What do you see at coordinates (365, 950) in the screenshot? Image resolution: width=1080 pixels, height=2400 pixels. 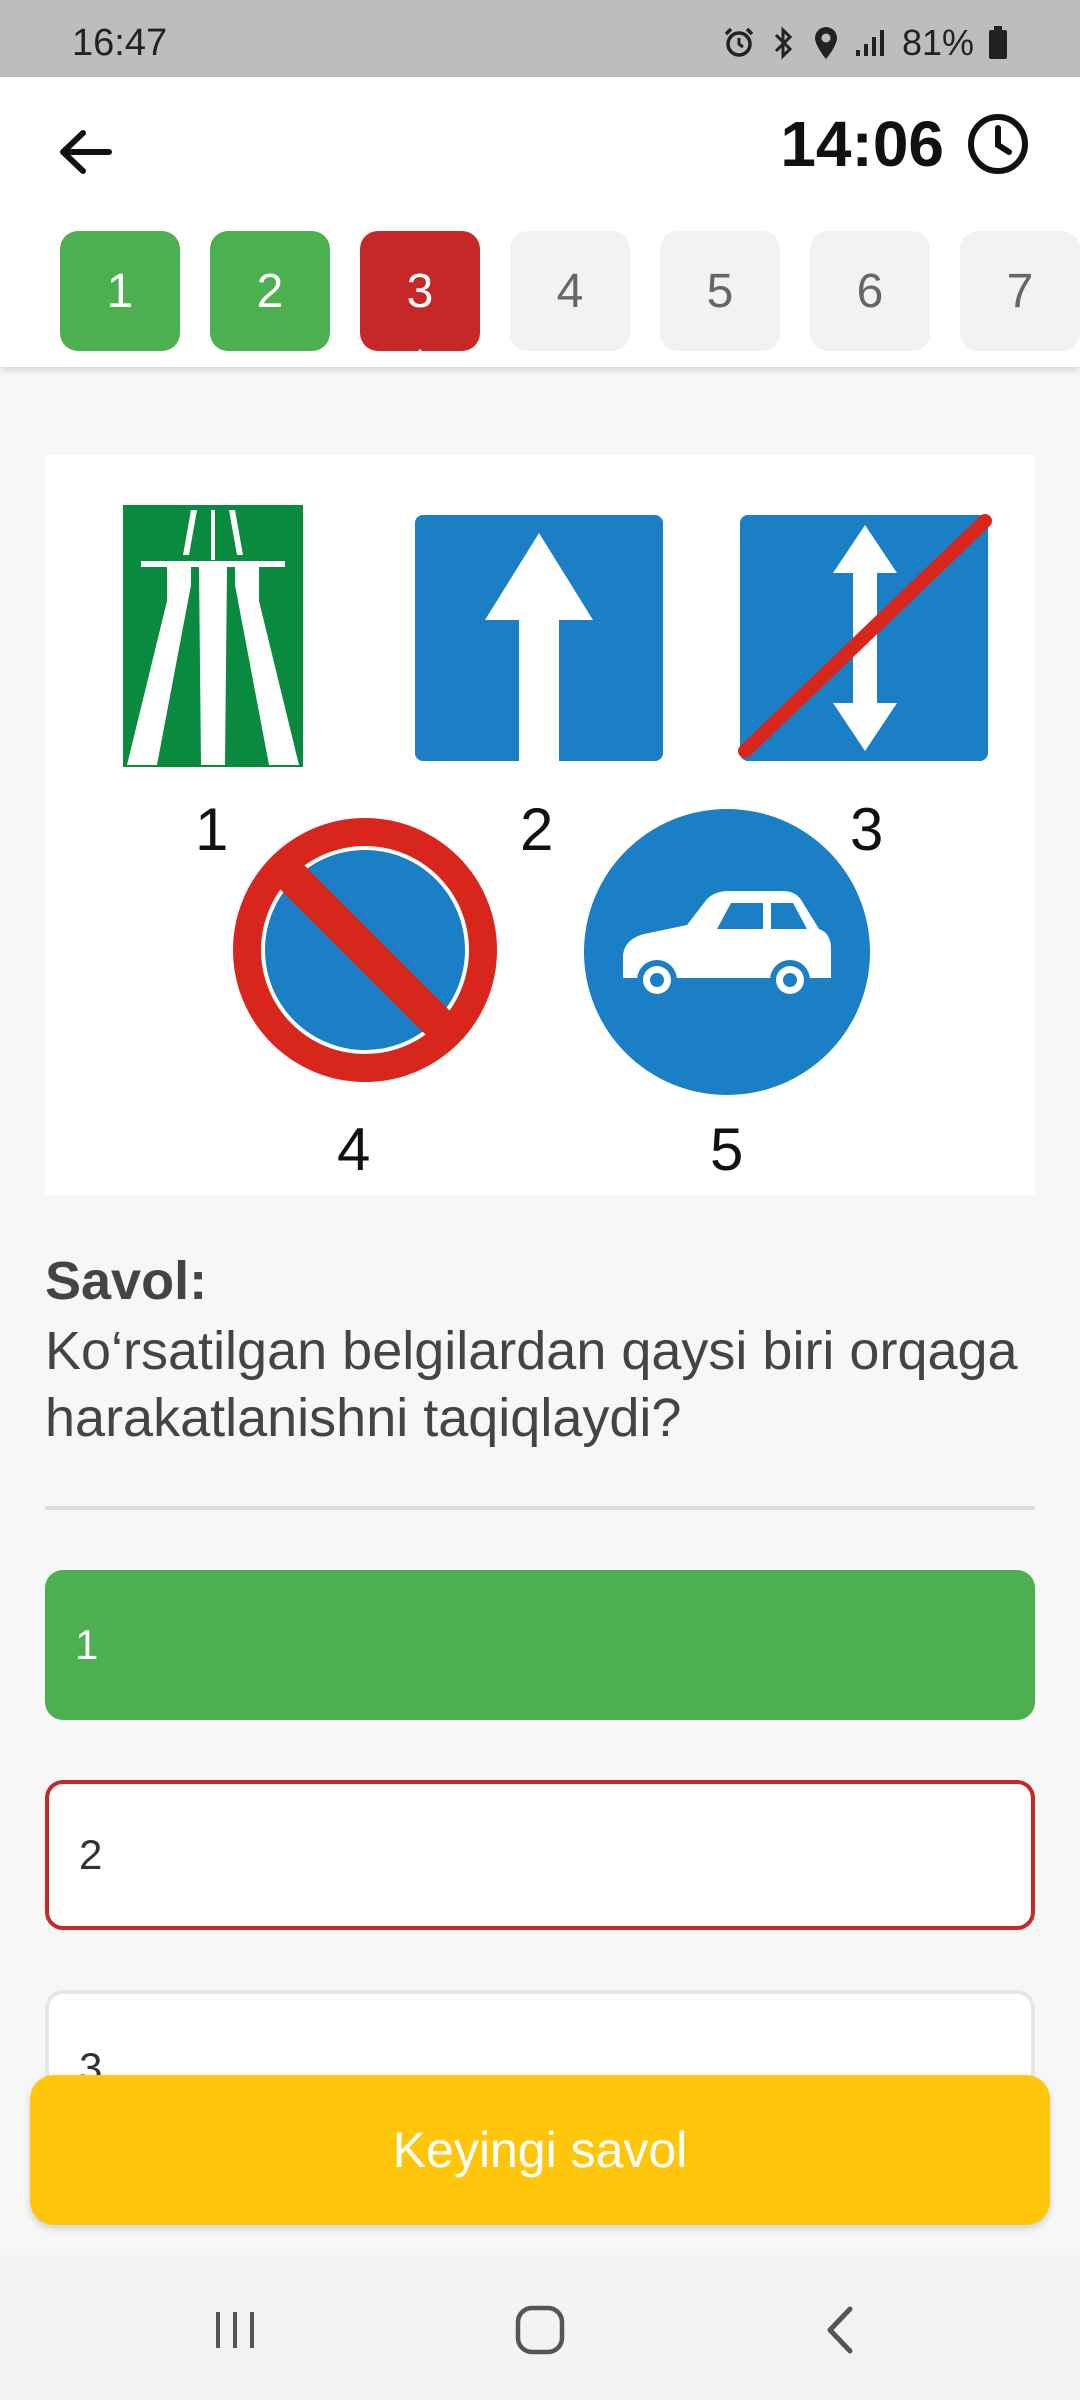 I see `no-parking-sign` at bounding box center [365, 950].